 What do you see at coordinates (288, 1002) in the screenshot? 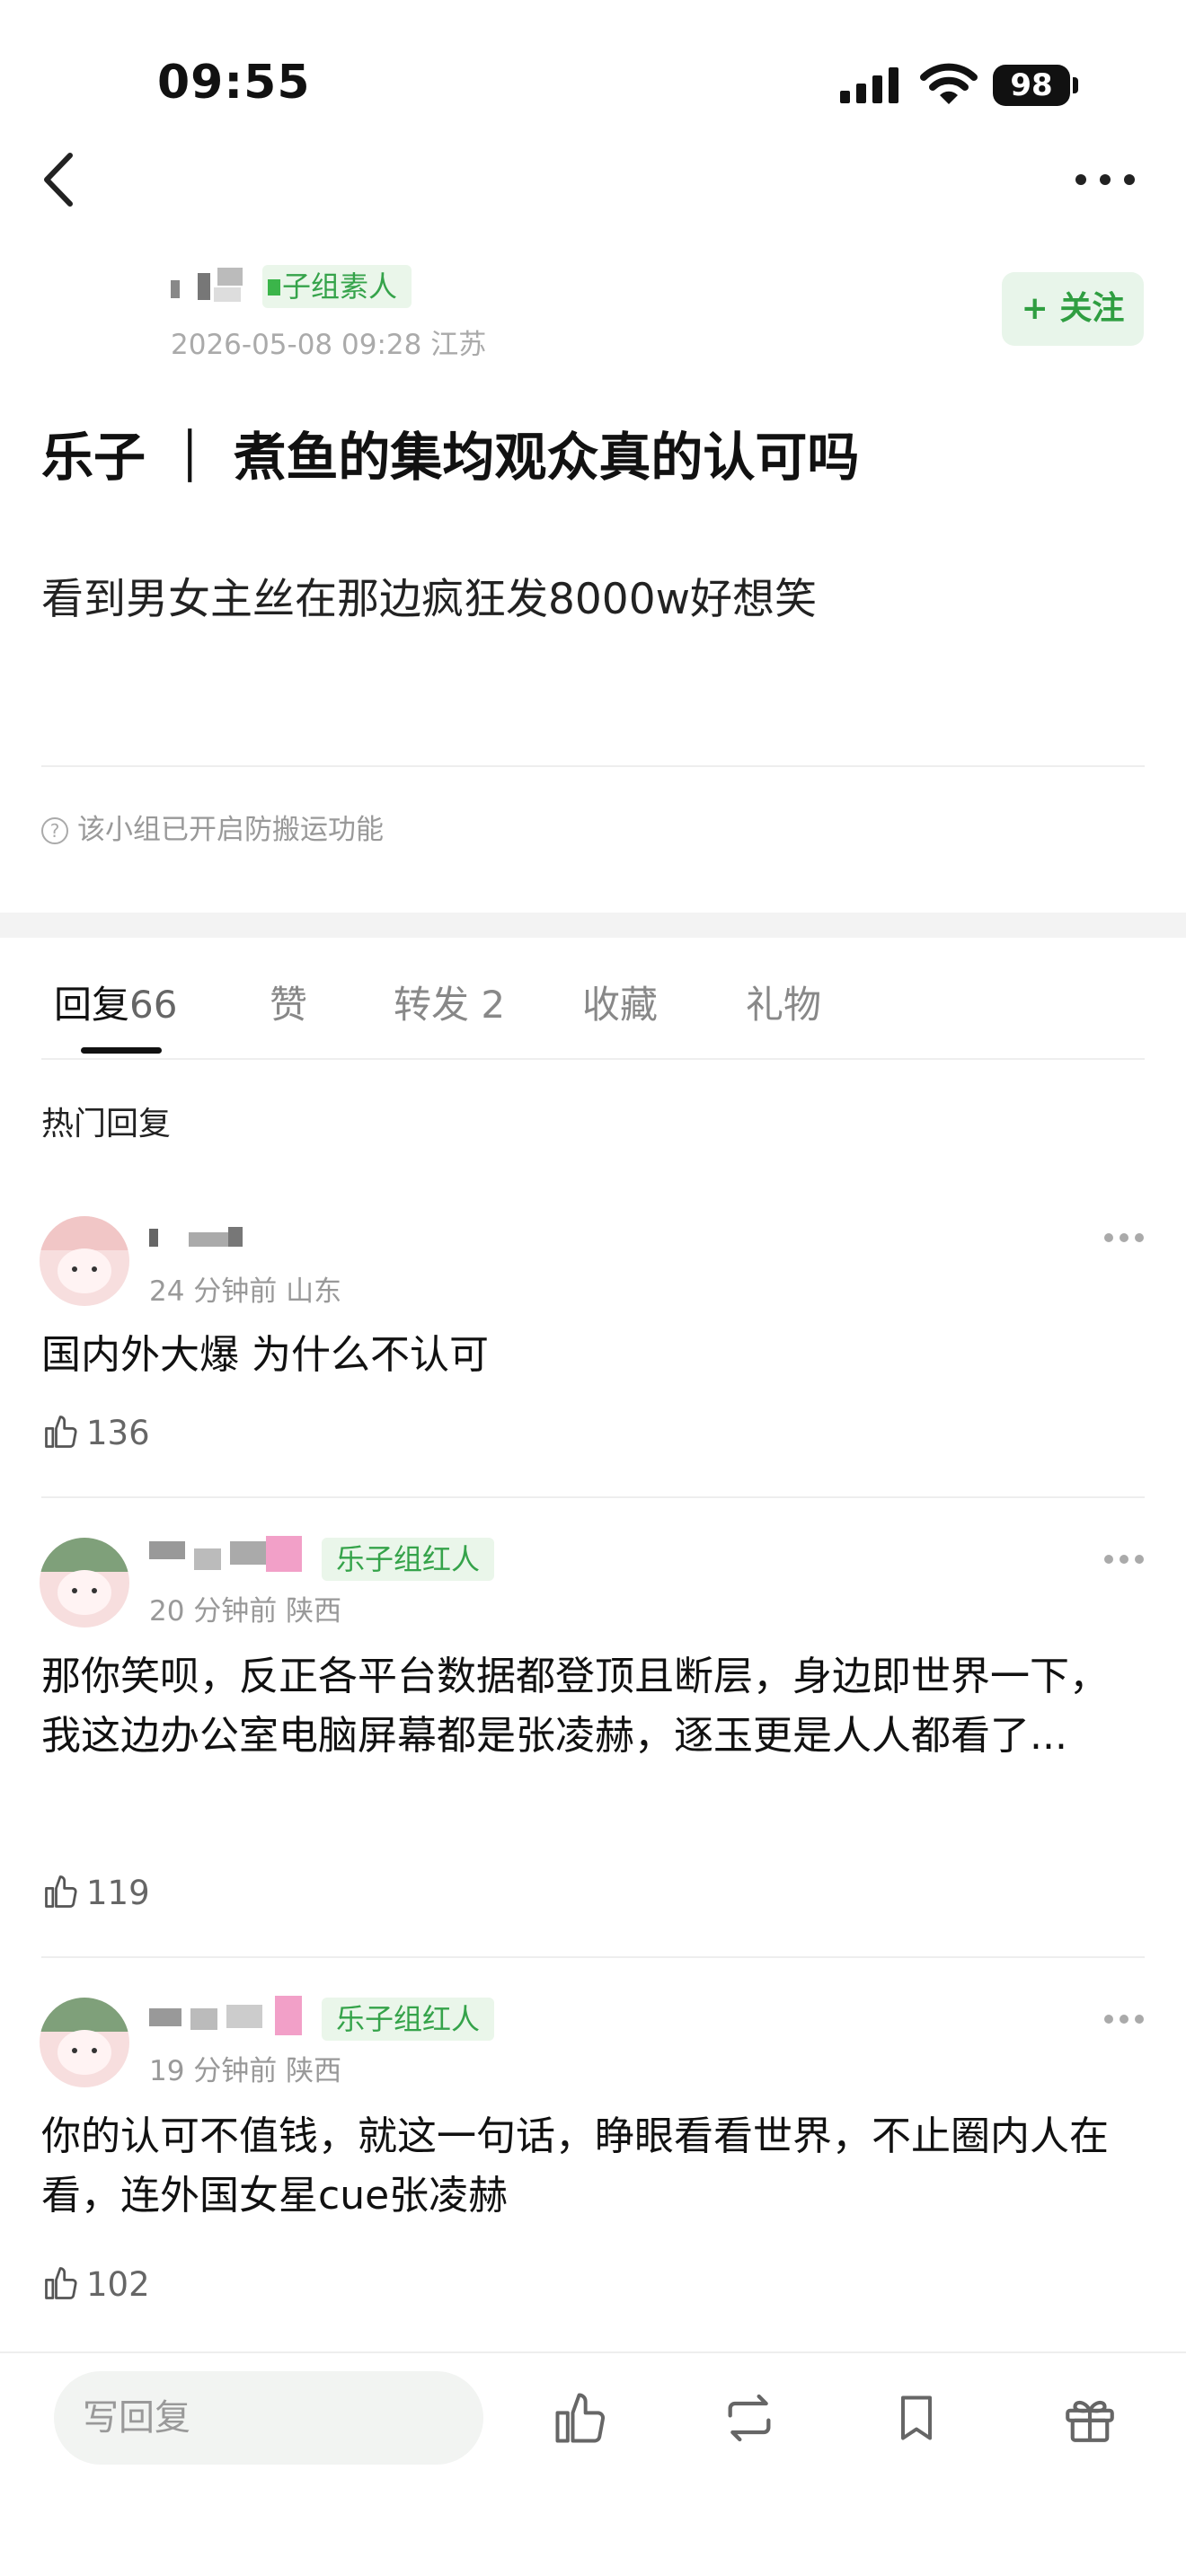
I see `tab-likes: 赞` at bounding box center [288, 1002].